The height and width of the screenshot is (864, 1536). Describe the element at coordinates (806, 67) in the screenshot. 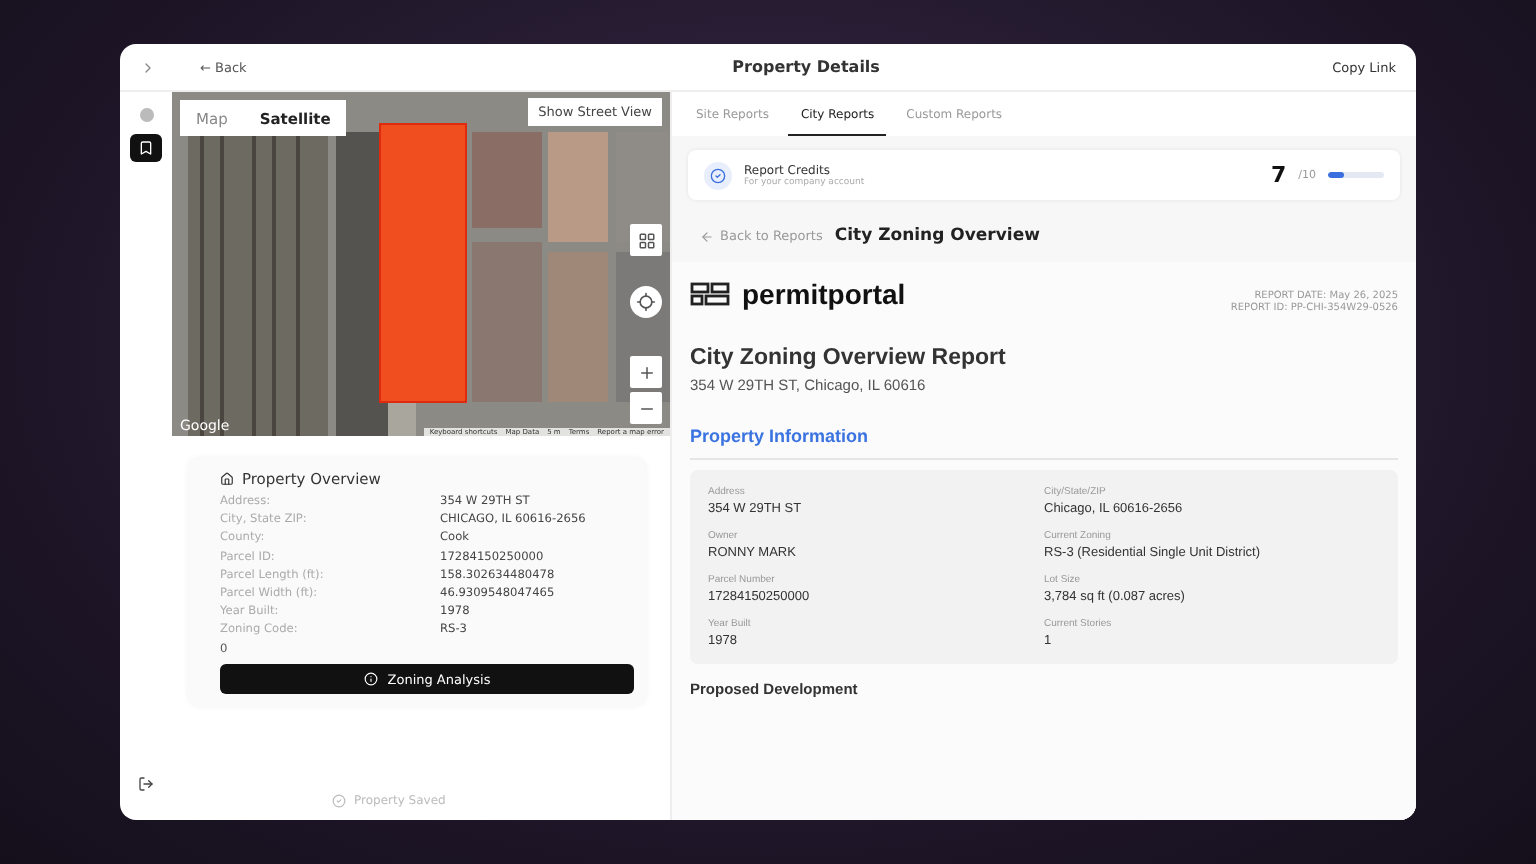

I see `page-title: Property Details` at that location.